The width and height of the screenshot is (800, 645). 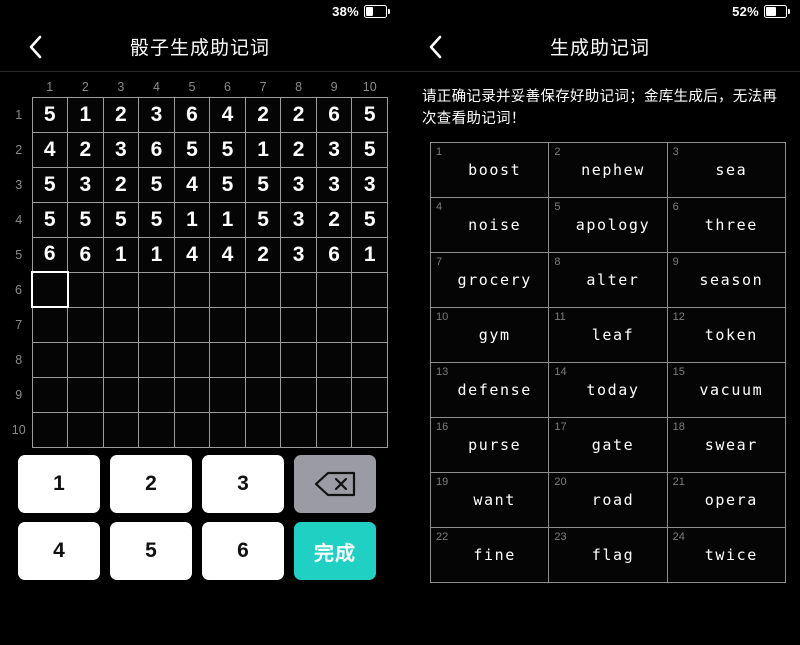 What do you see at coordinates (151, 484) in the screenshot?
I see `keypad-key-2: 2` at bounding box center [151, 484].